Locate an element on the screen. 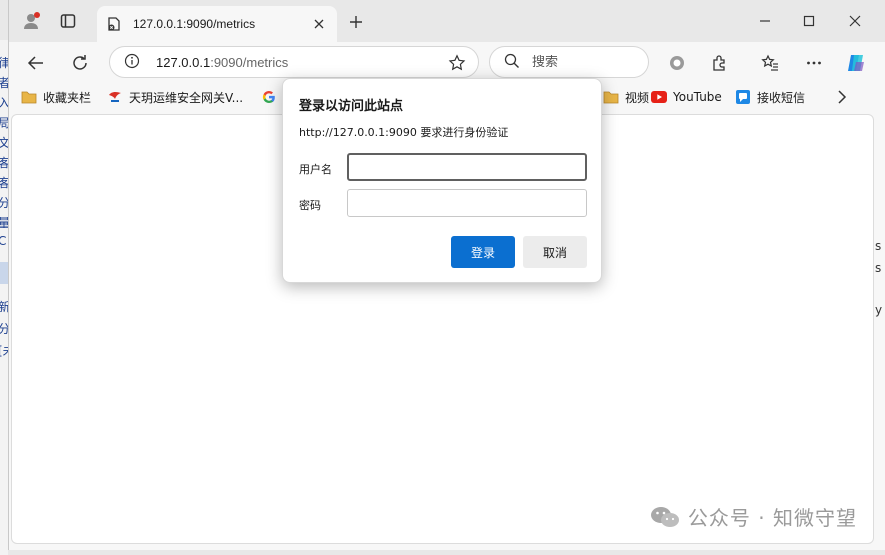  wechat-icon is located at coordinates (665, 517).